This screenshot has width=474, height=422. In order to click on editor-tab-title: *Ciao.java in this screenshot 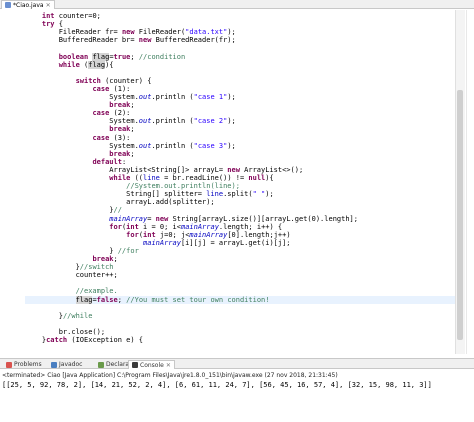, I will do `click(28, 5)`.